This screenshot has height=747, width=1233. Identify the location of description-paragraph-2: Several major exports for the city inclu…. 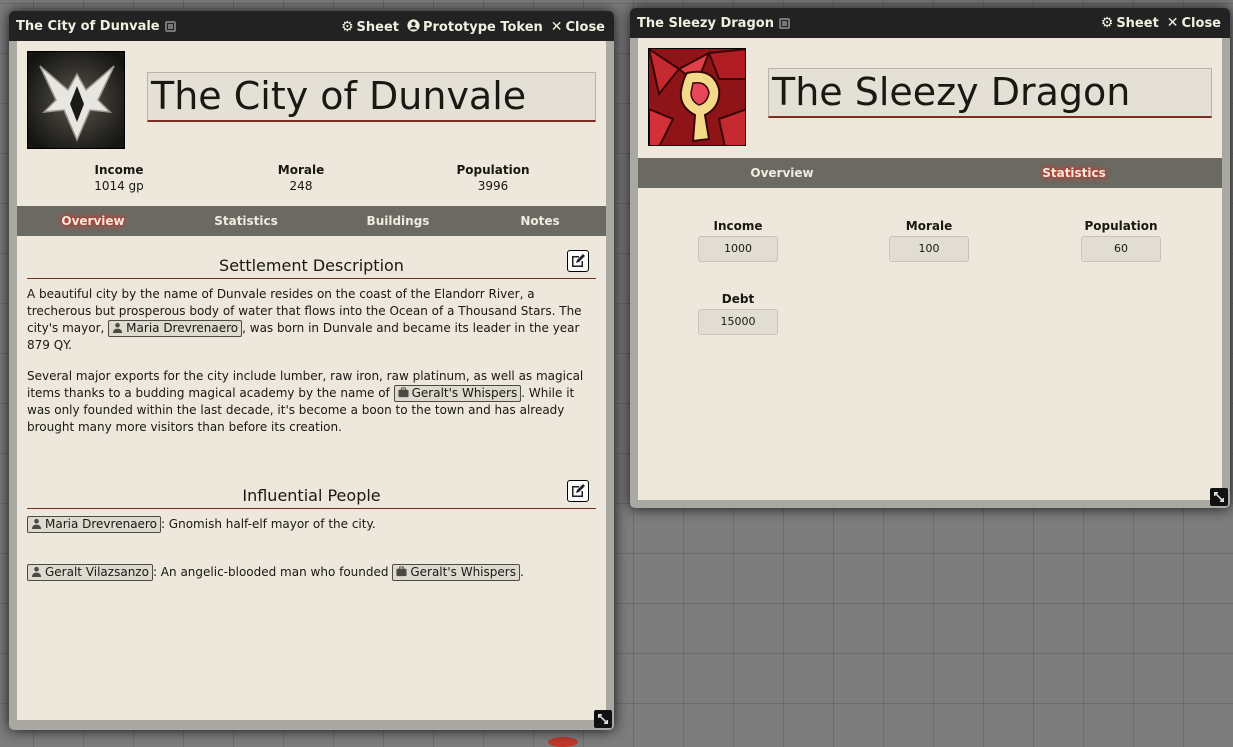
(305, 401).